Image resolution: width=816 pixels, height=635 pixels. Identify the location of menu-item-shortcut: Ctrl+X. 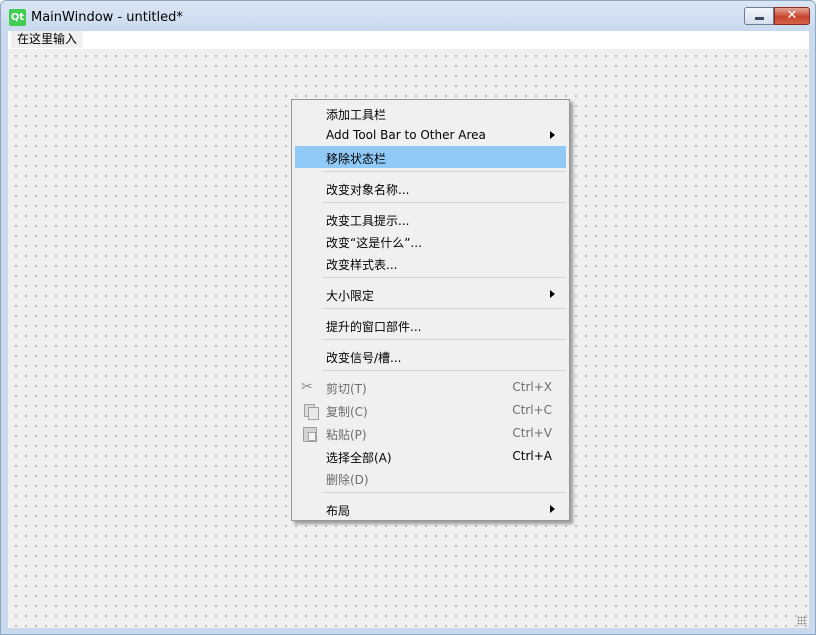
(532, 387).